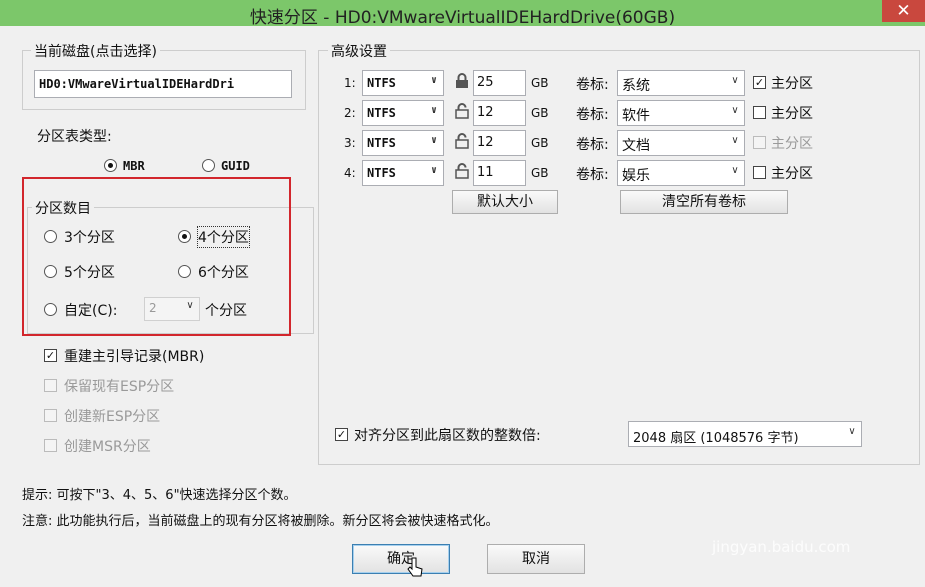  What do you see at coordinates (505, 202) in the screenshot?
I see `default-size-button: 默认大小` at bounding box center [505, 202].